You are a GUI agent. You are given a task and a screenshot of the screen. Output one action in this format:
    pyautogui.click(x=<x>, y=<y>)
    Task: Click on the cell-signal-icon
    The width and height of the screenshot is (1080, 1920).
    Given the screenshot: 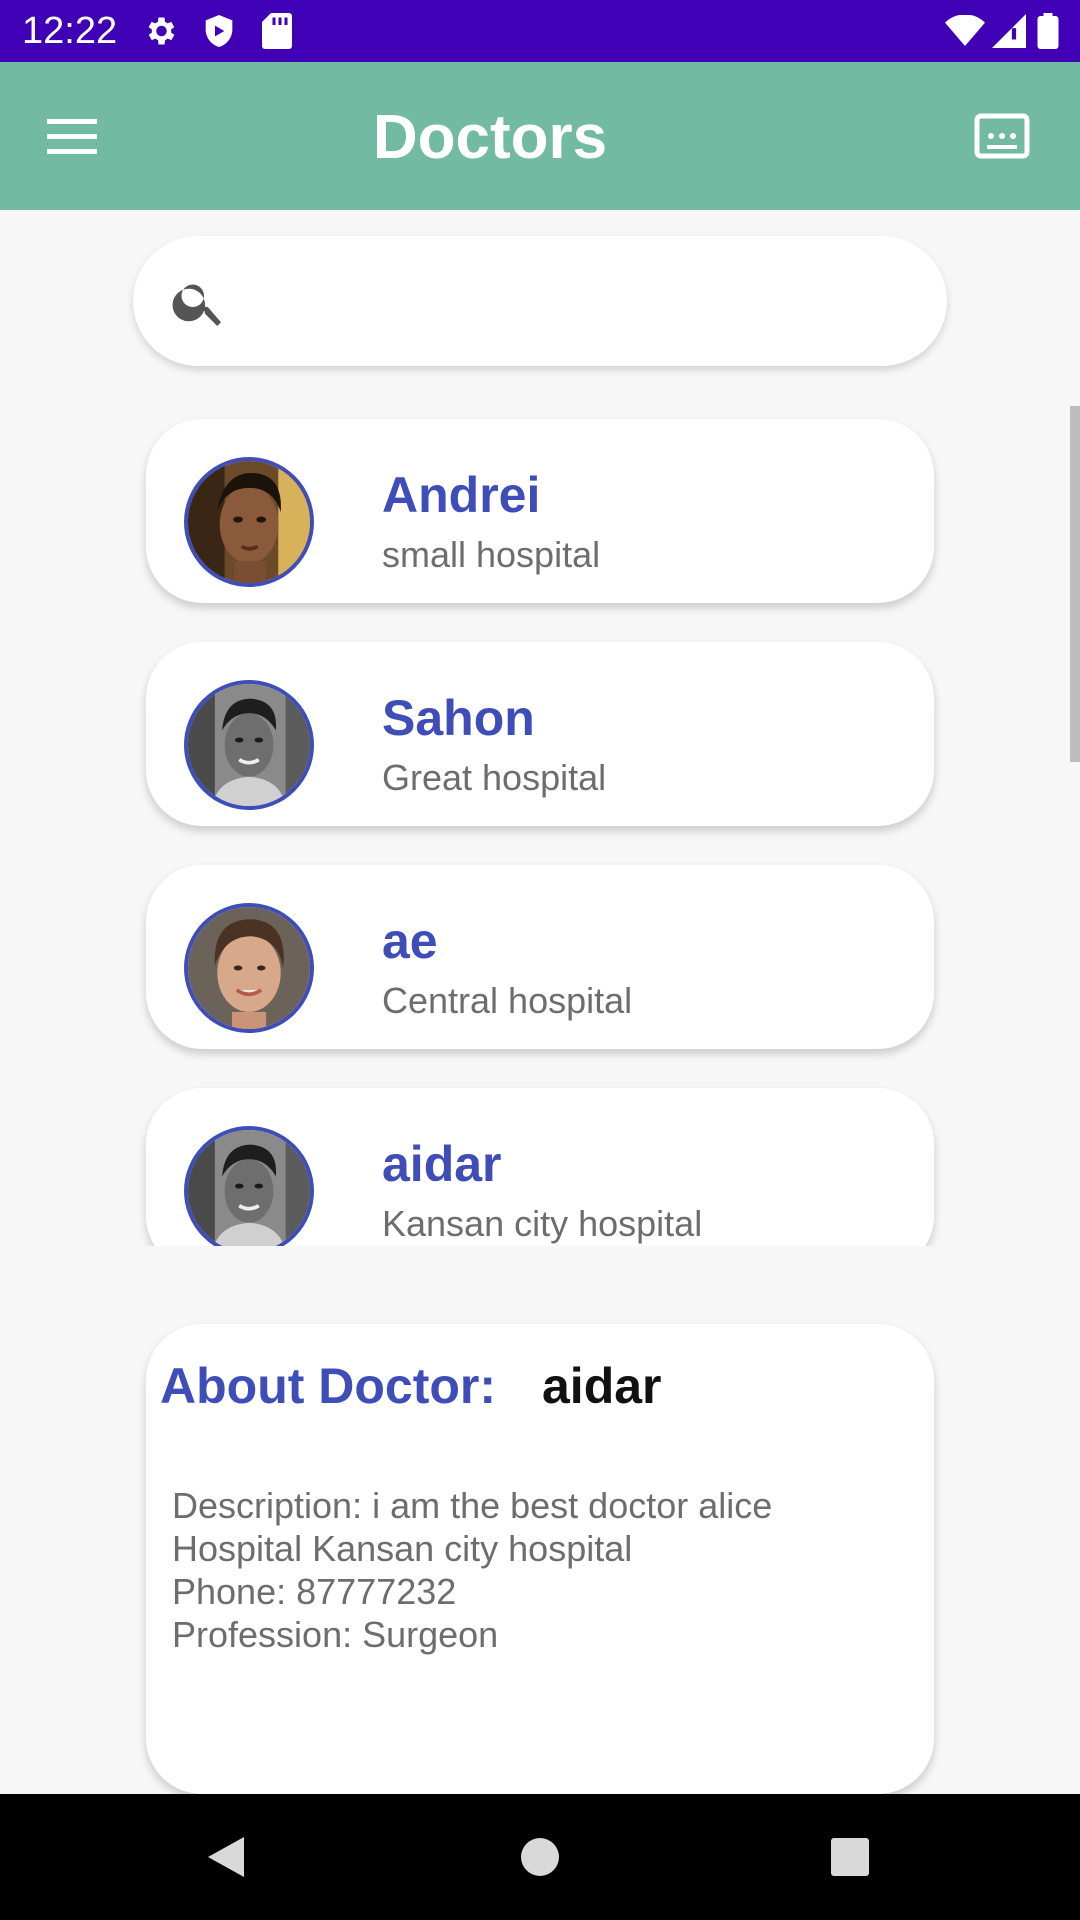 What is the action you would take?
    pyautogui.click(x=1009, y=31)
    